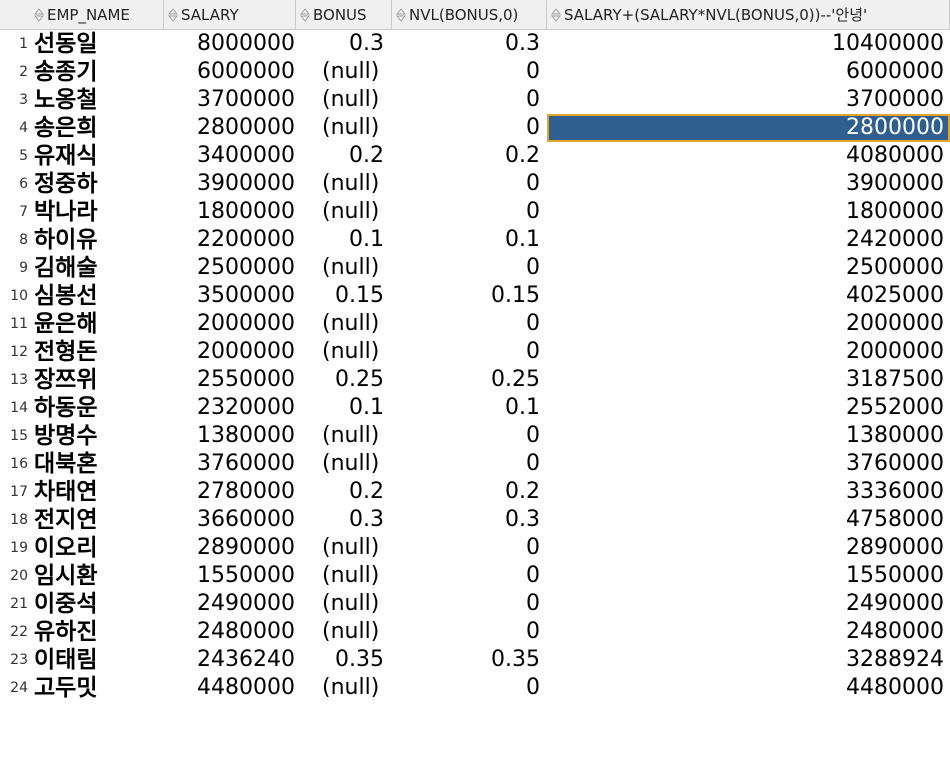  What do you see at coordinates (230, 15) in the screenshot?
I see `column-header-salary: SALARY` at bounding box center [230, 15].